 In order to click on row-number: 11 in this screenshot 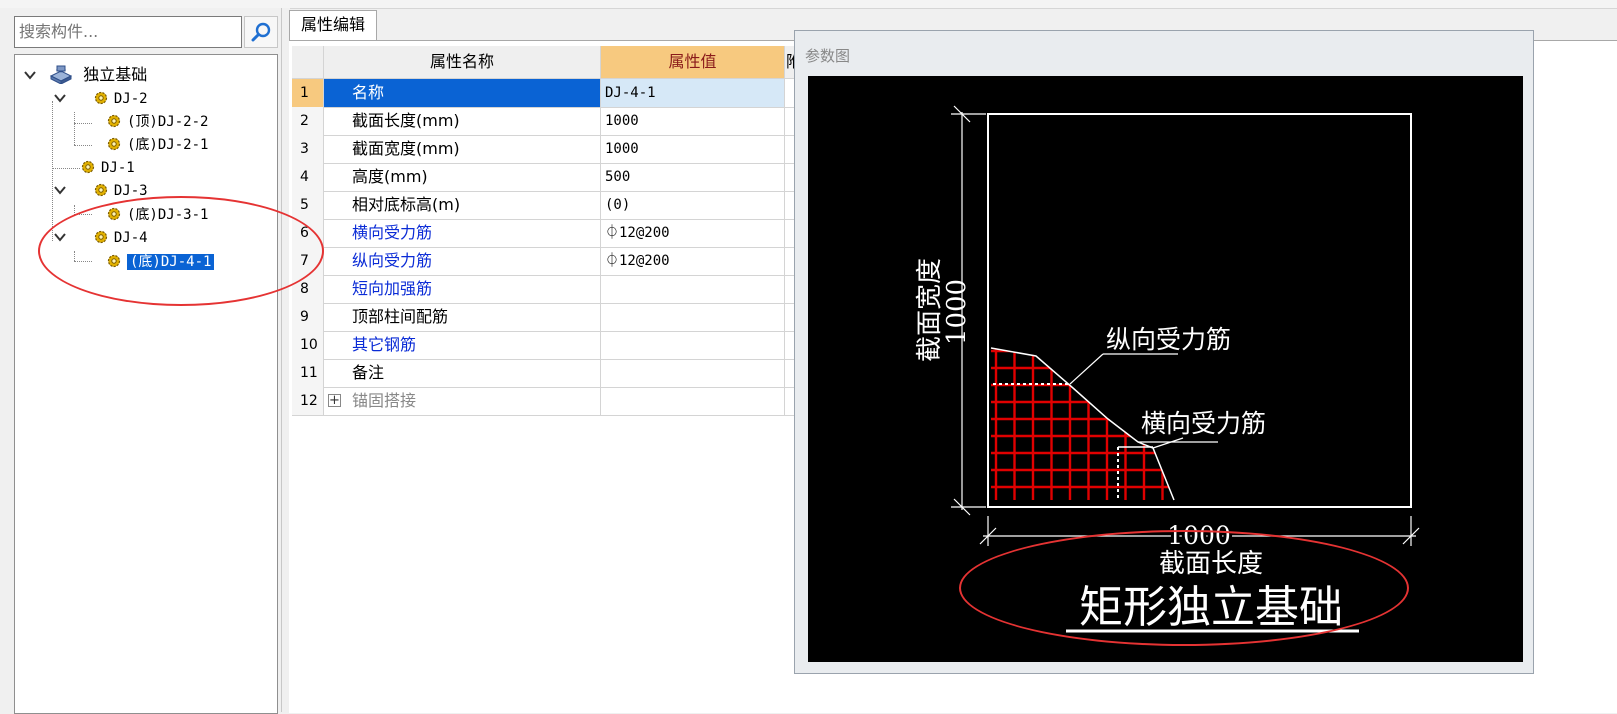, I will do `click(308, 373)`.